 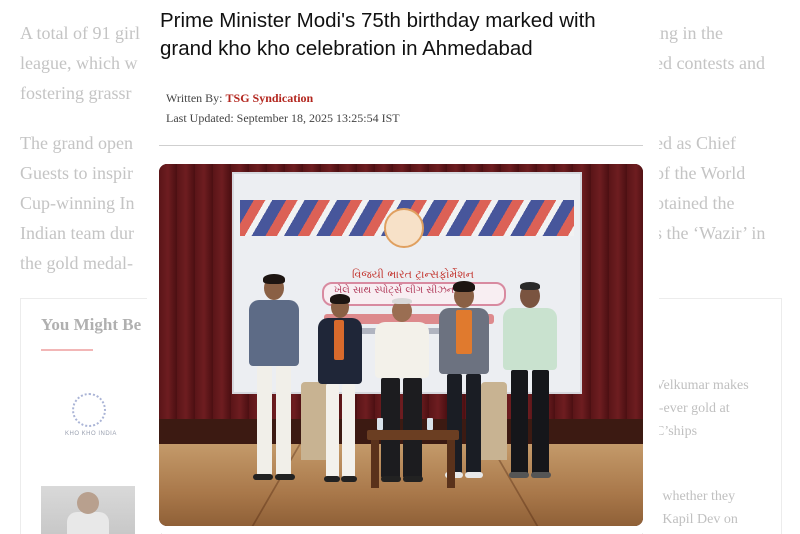 I want to click on bg-line: ing in the, so click(x=689, y=33).